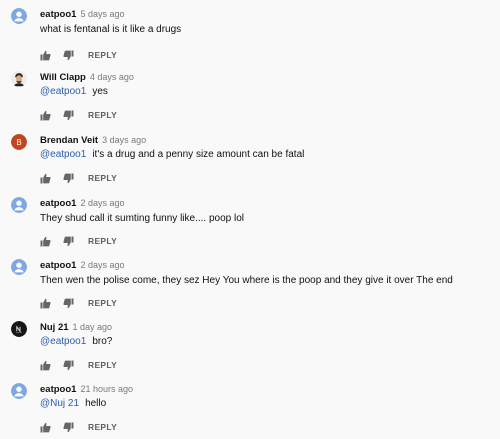 Image resolution: width=500 pixels, height=439 pixels. Describe the element at coordinates (96, 403) in the screenshot. I see `comment-body: hello` at that location.